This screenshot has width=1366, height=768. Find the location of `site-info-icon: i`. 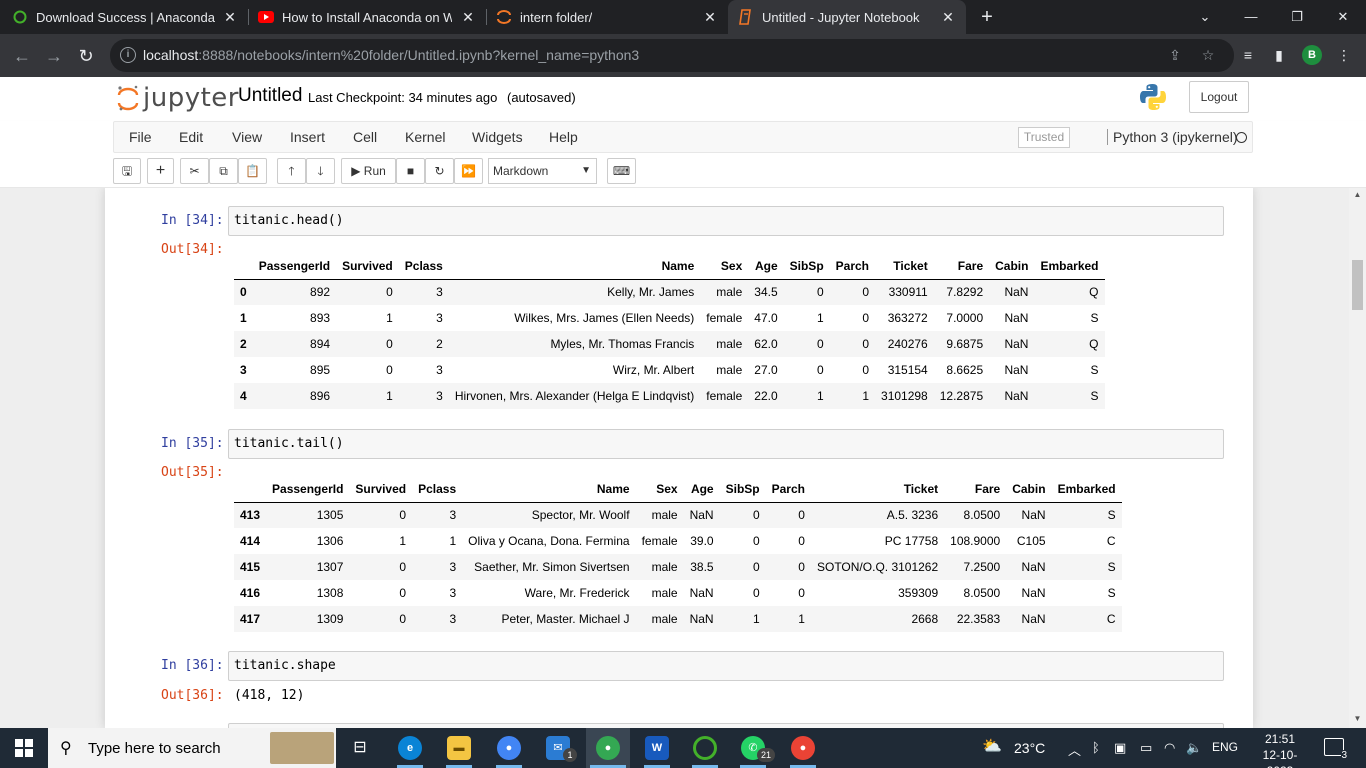

site-info-icon: i is located at coordinates (128, 55).